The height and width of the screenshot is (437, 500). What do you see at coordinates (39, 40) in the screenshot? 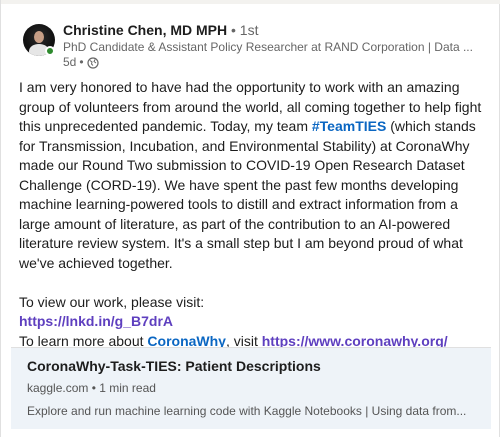
I see `author-avatar` at bounding box center [39, 40].